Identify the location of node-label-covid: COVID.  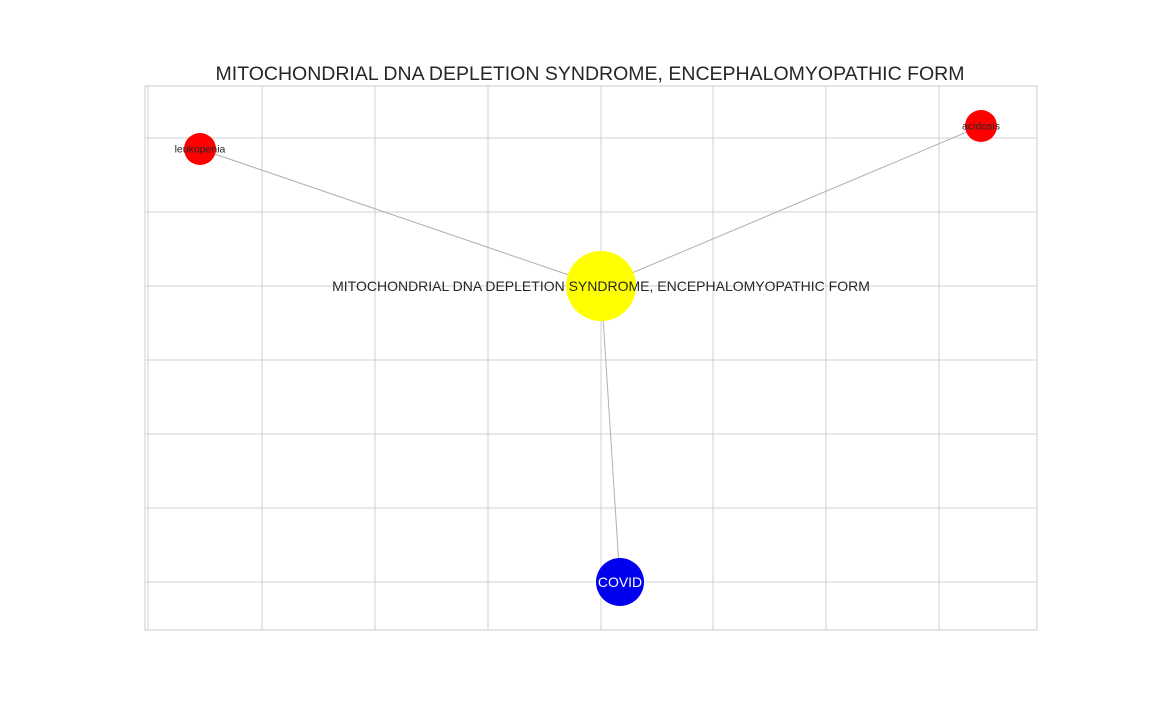
(620, 582).